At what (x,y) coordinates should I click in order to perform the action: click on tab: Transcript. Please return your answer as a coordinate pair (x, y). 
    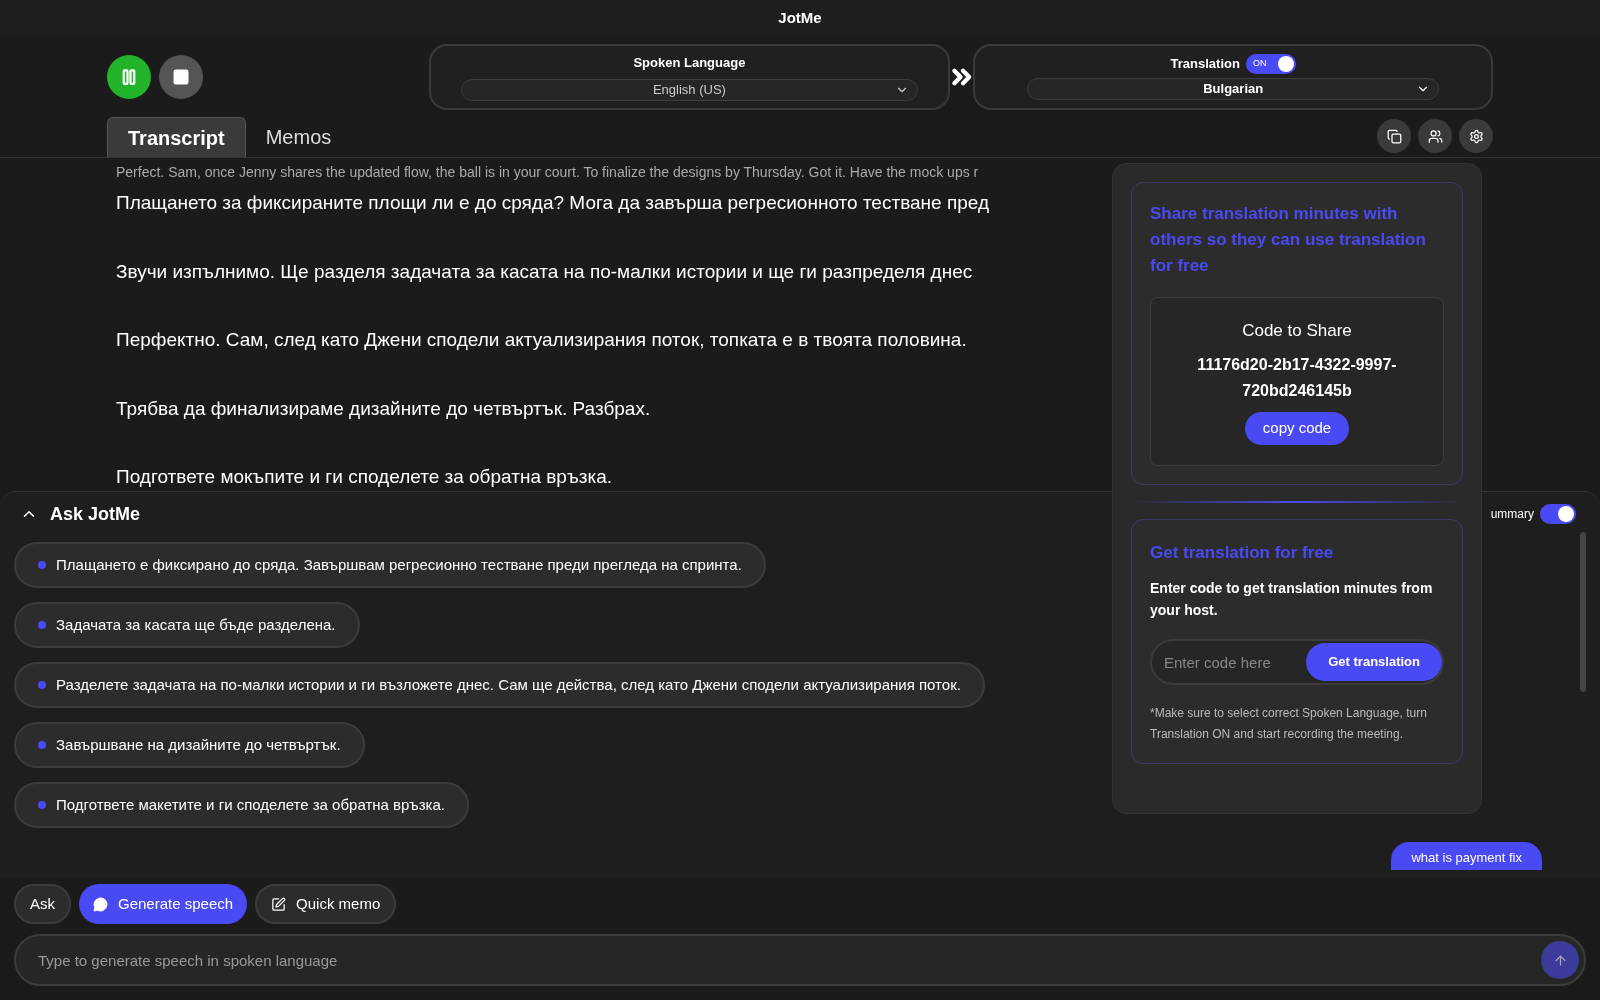
    Looking at the image, I should click on (176, 137).